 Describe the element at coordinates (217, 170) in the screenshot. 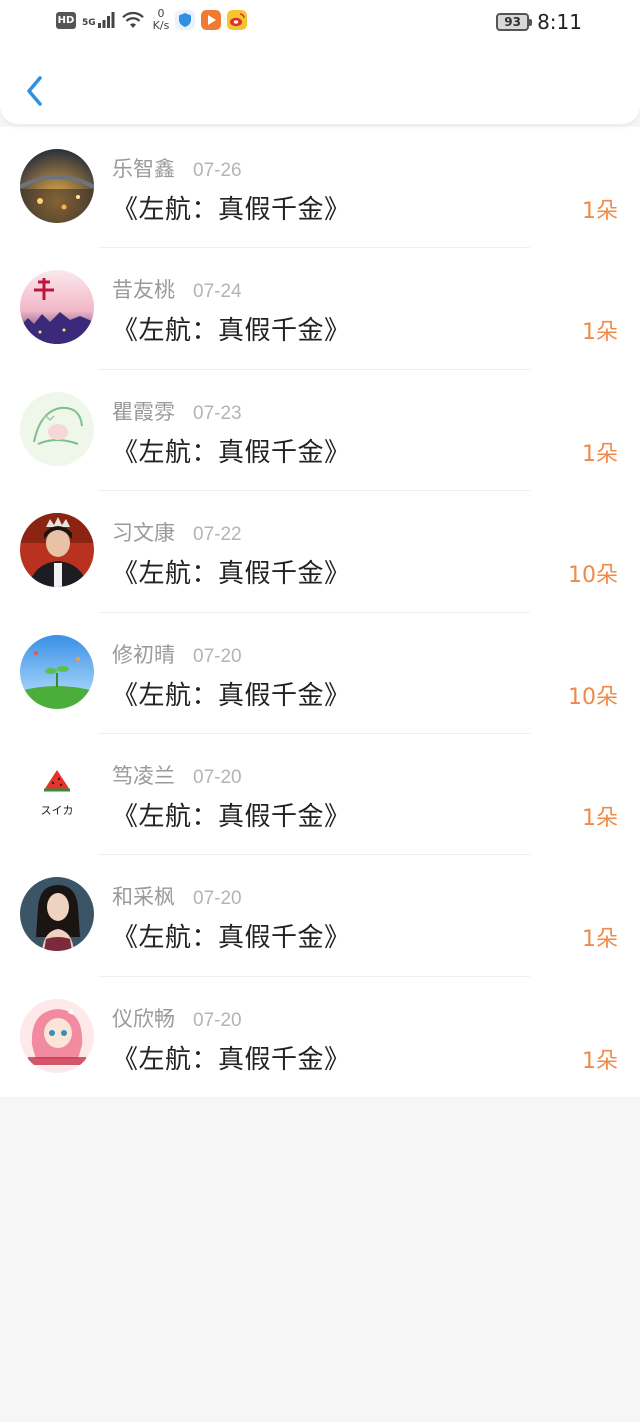

I see `record-date: 07-26` at that location.